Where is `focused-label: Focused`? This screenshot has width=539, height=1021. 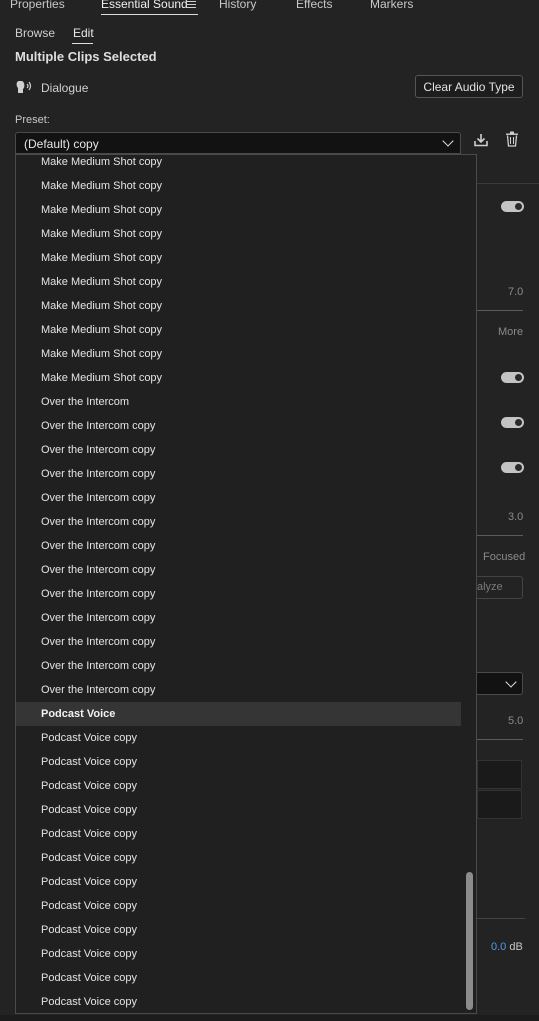
focused-label: Focused is located at coordinates (504, 557).